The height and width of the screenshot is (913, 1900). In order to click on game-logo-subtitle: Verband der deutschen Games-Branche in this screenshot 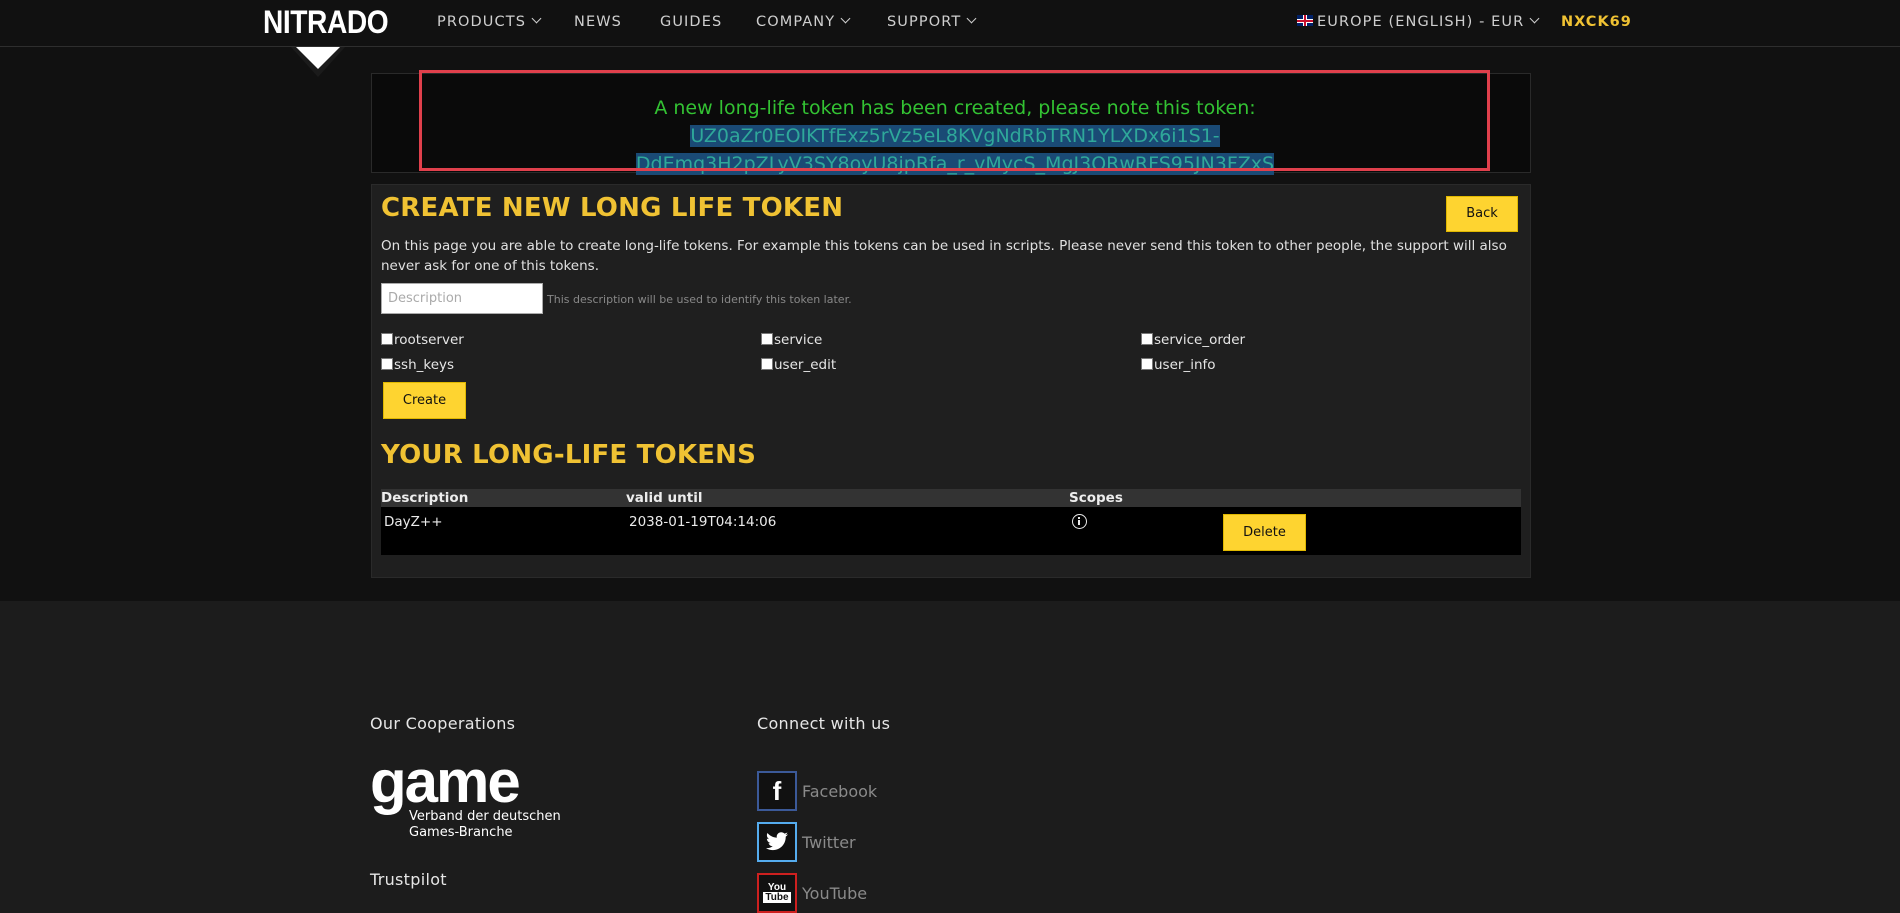, I will do `click(485, 825)`.